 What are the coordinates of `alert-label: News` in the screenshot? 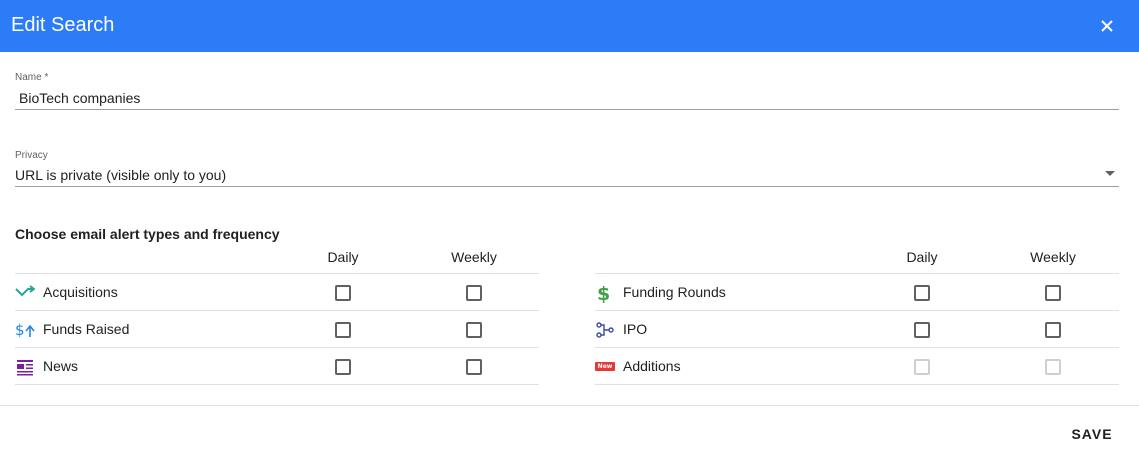 It's located at (61, 366).